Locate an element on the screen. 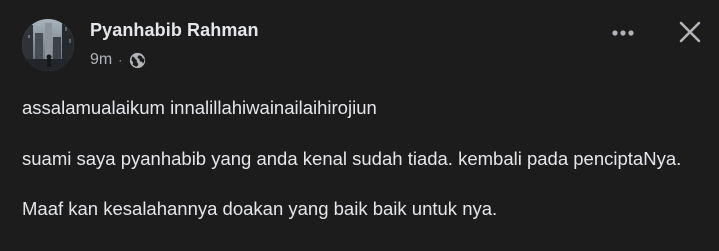 This screenshot has width=719, height=251. close-button is located at coordinates (690, 32).